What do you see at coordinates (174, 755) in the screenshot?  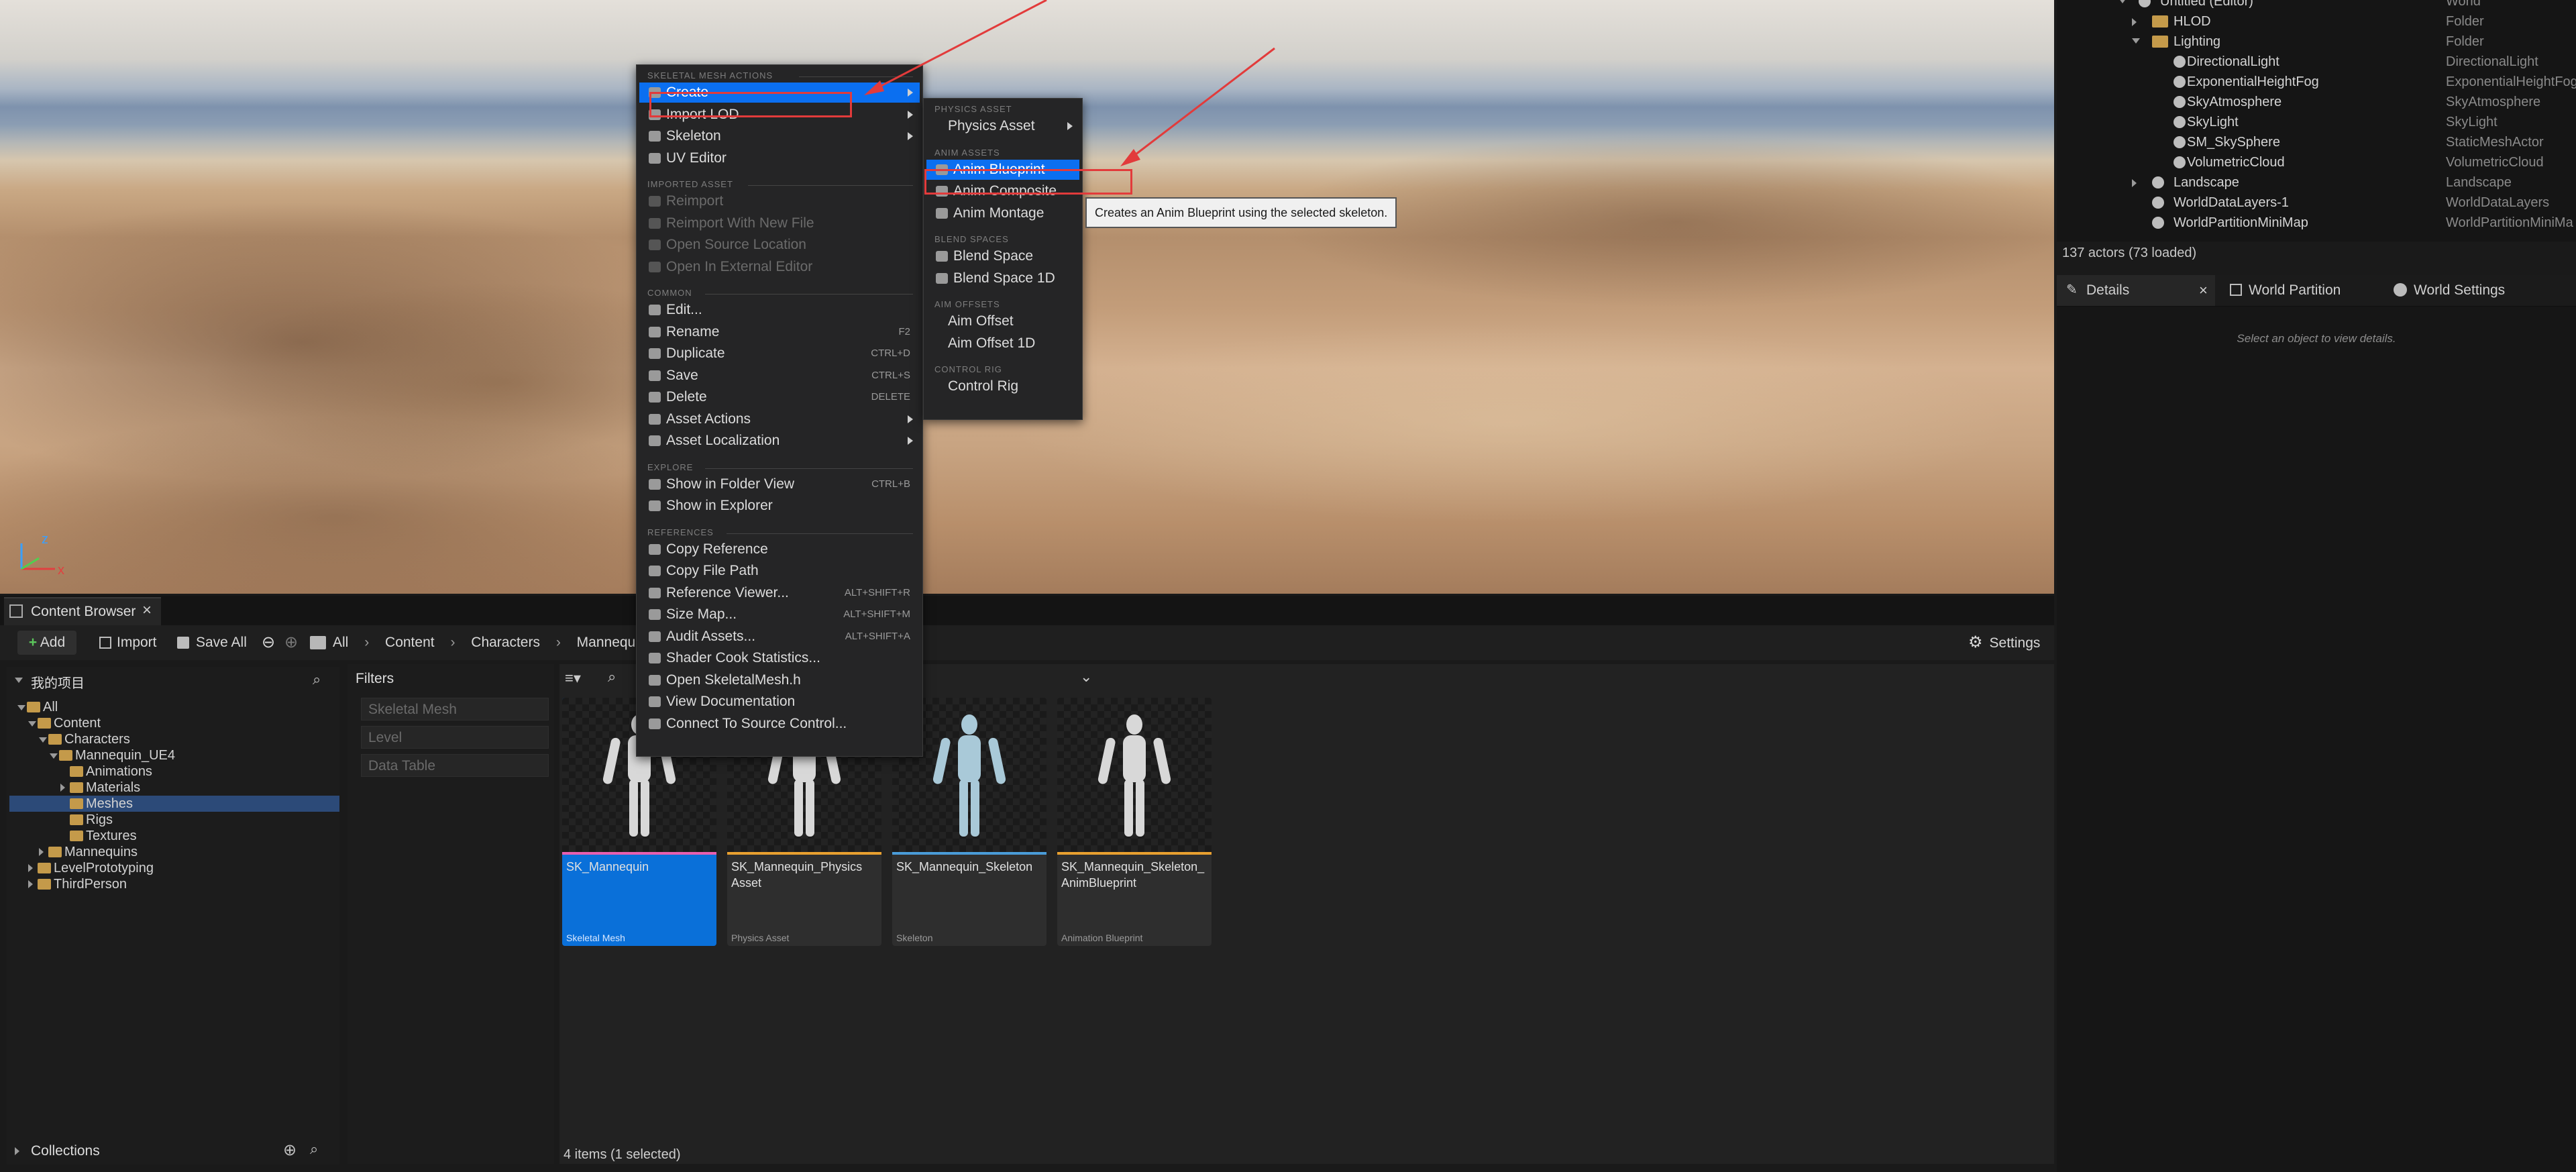 I see `tree-item-mannequin_ue4: Mannequin_UE4` at bounding box center [174, 755].